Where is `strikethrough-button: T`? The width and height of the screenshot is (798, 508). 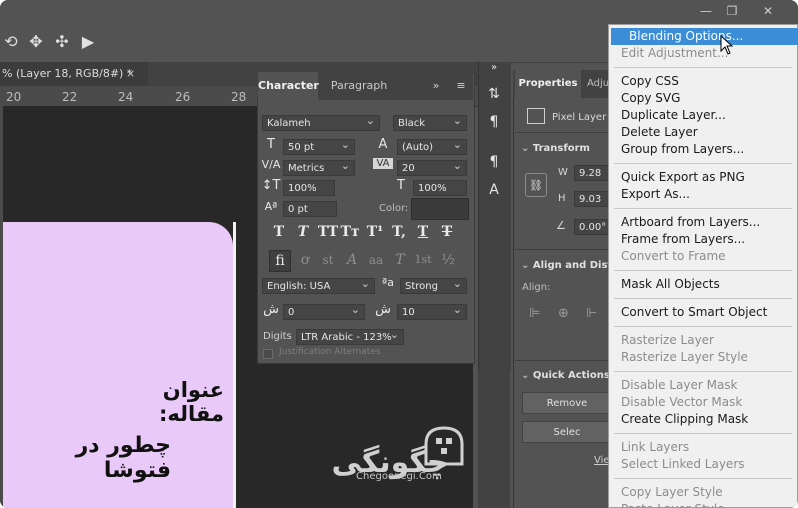 strikethrough-button: T is located at coordinates (447, 232).